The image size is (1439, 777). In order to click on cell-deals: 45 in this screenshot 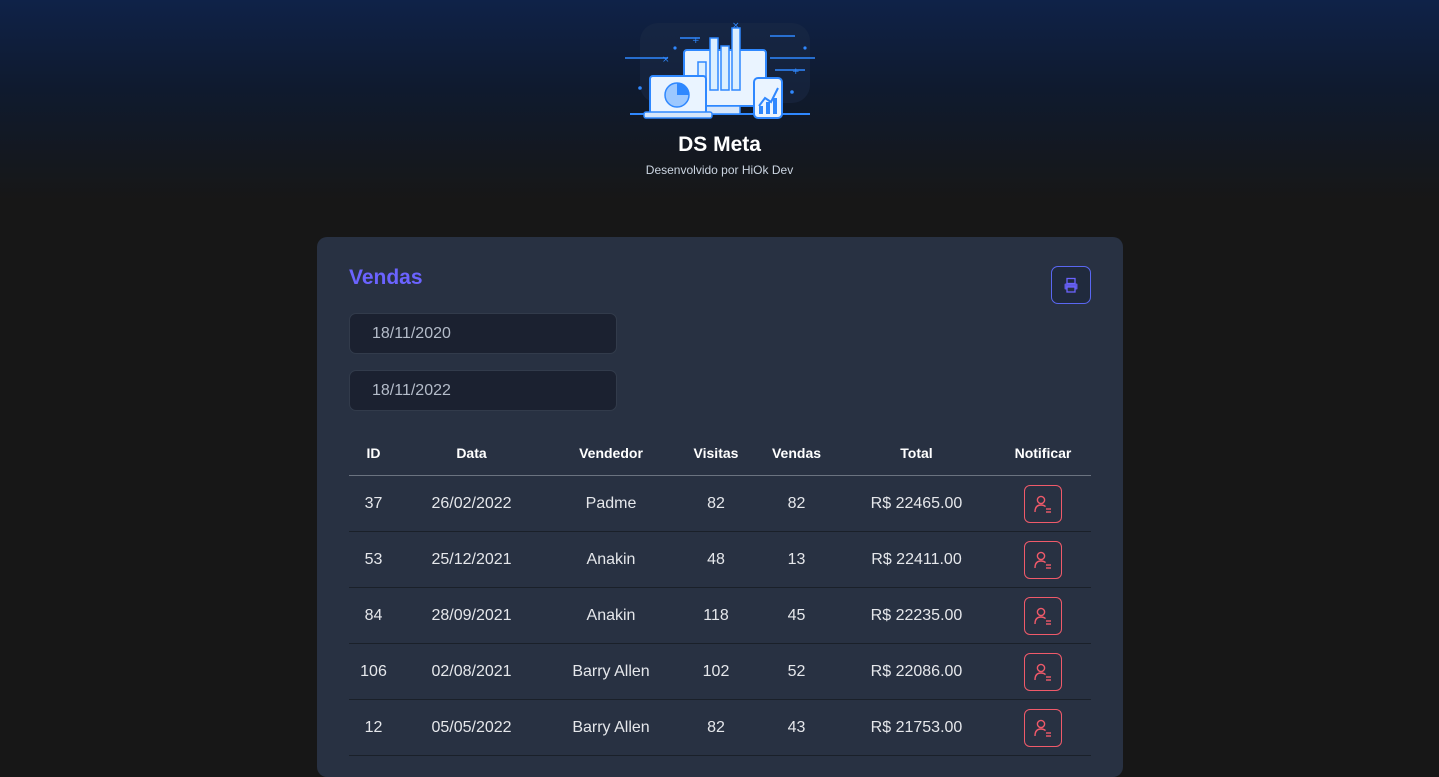, I will do `click(796, 615)`.